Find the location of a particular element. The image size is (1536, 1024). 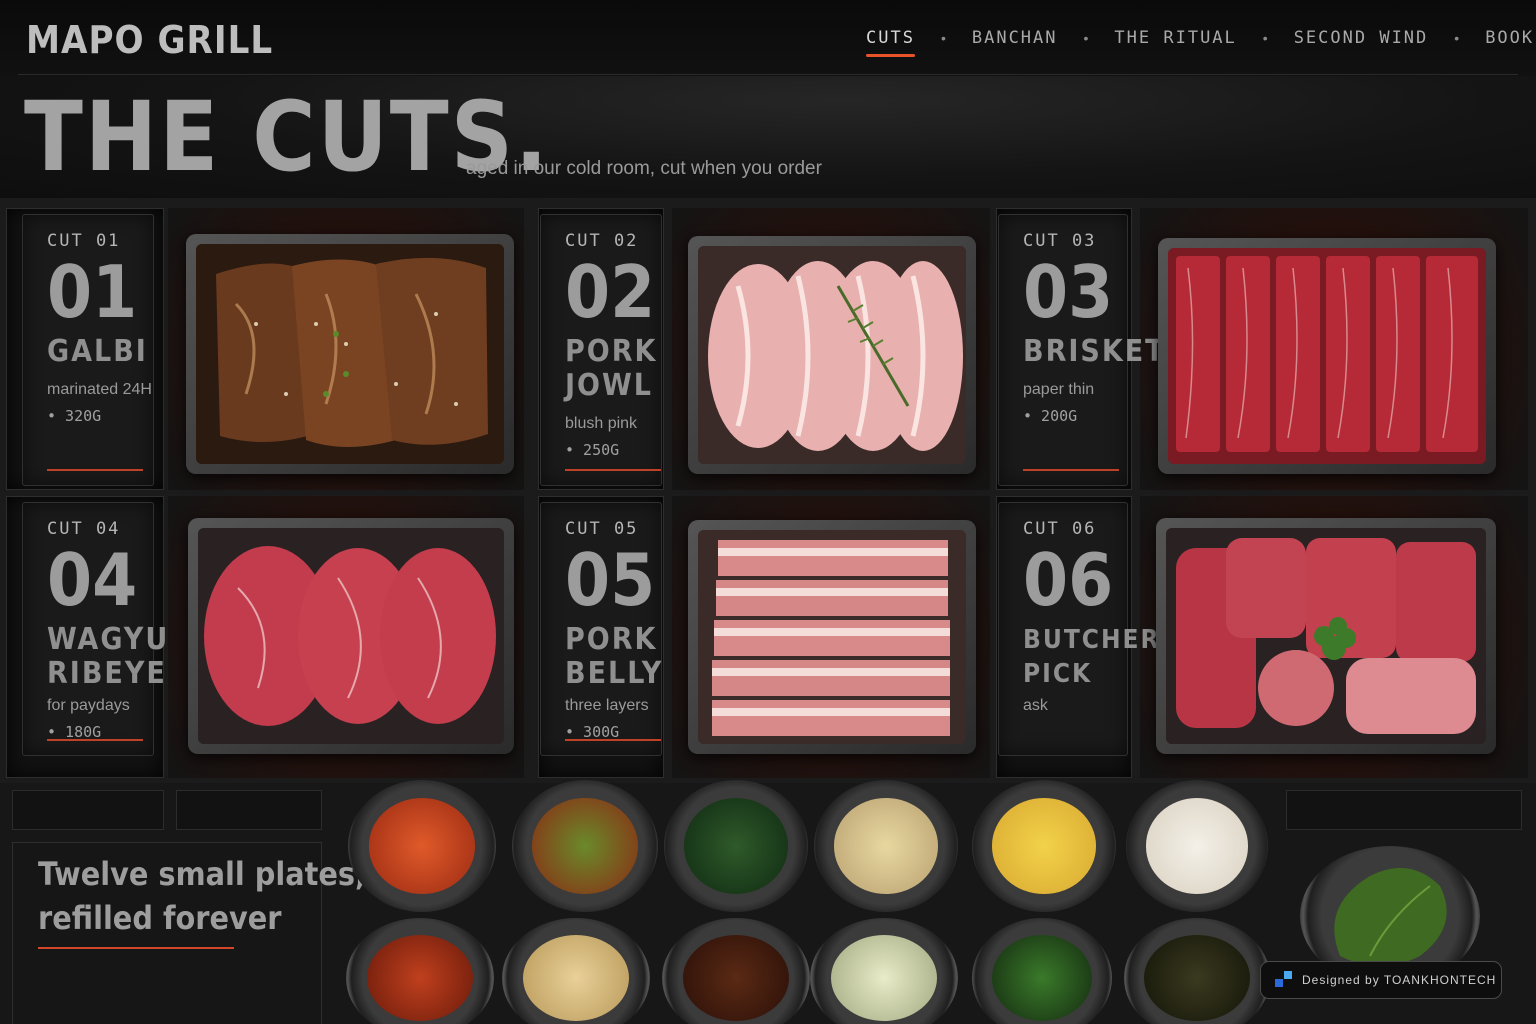

cut-note: blush pink is located at coordinates (601, 423).